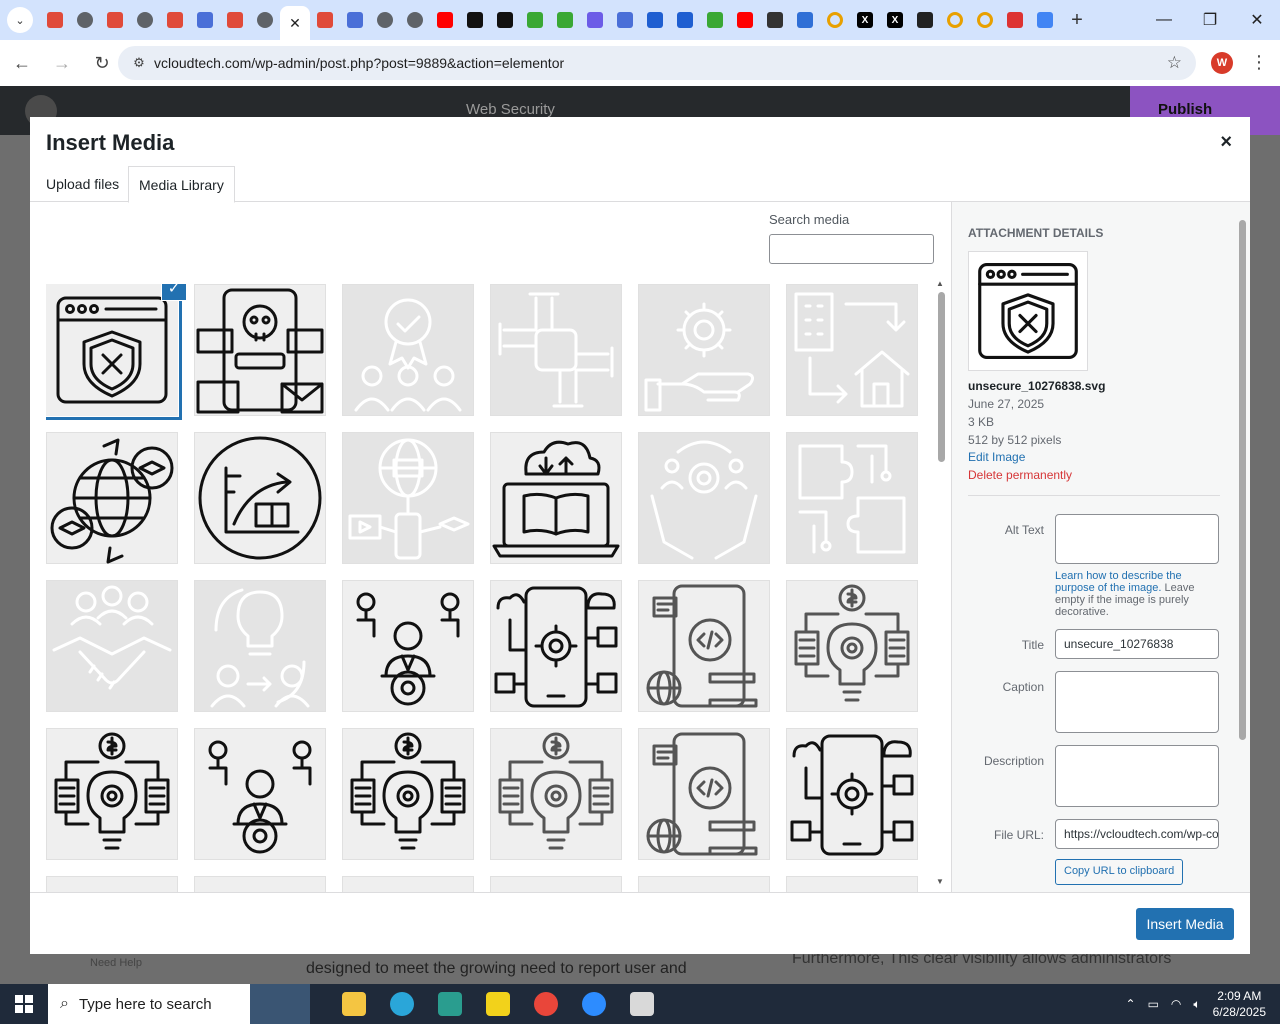 The image size is (1280, 1024). What do you see at coordinates (1185, 924) in the screenshot?
I see `insert-media-button: Insert Media` at bounding box center [1185, 924].